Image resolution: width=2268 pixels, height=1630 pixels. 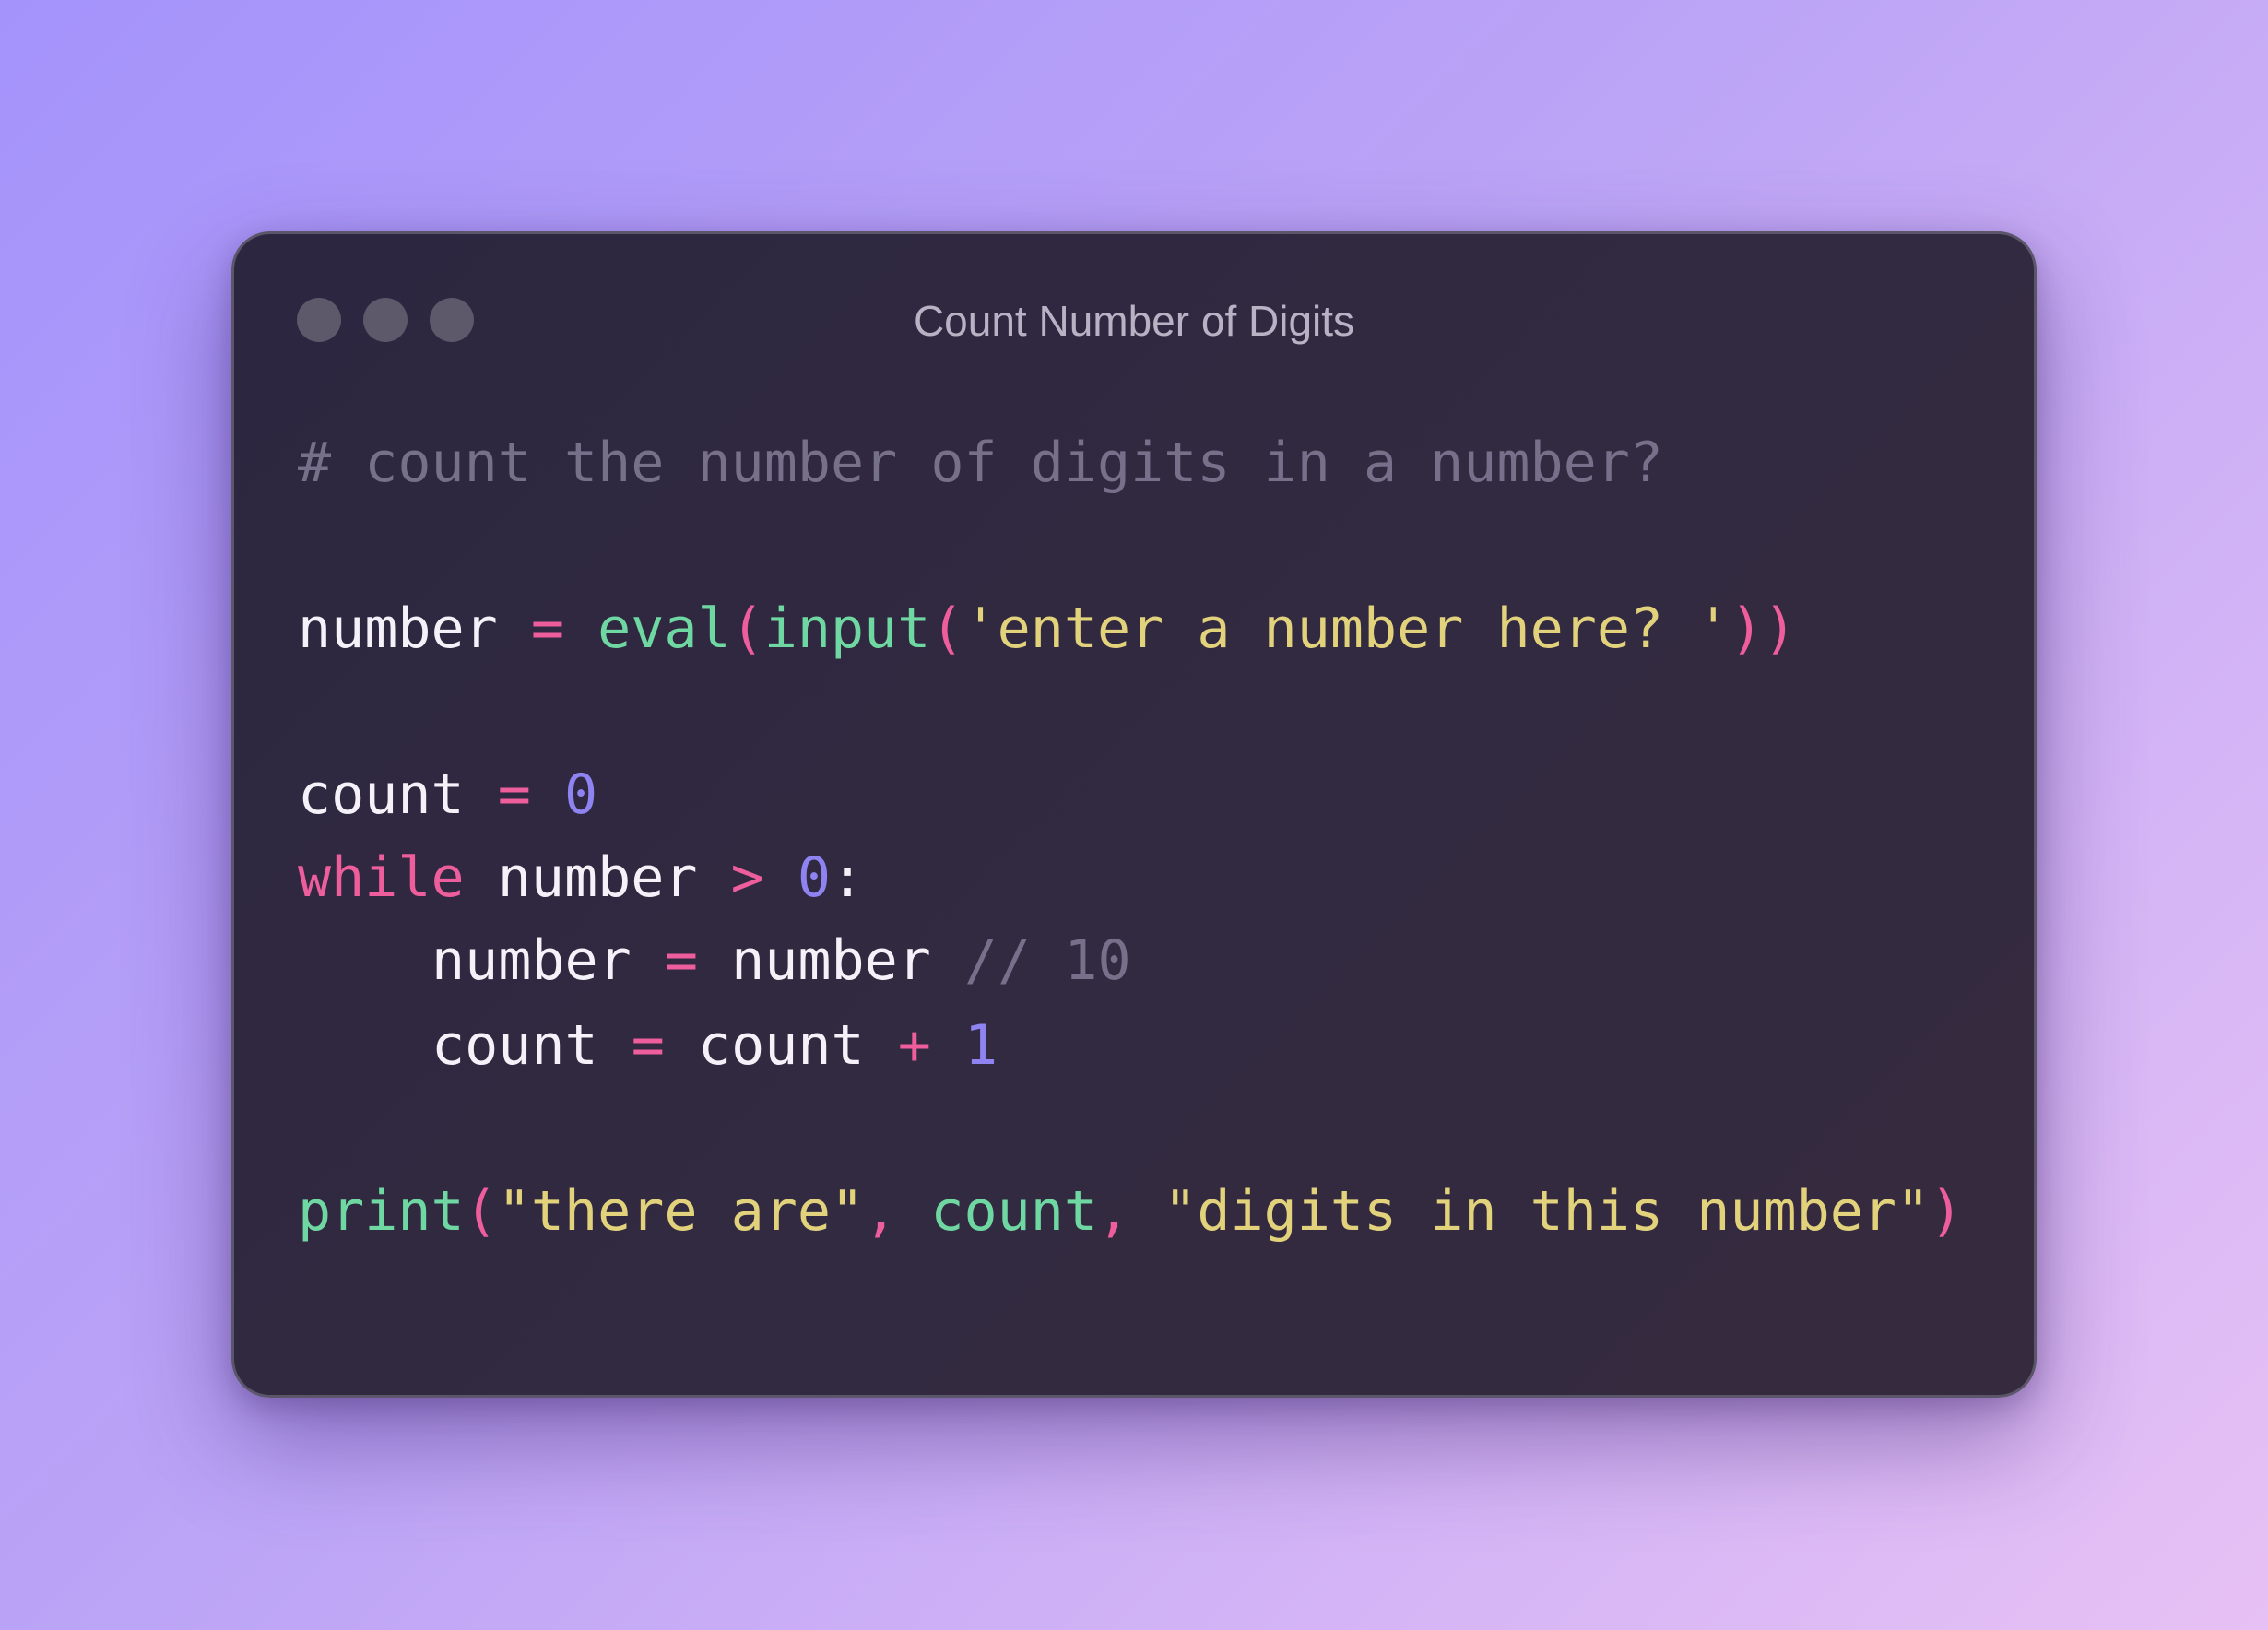 What do you see at coordinates (1134, 321) in the screenshot?
I see `window-title: Count Number of Digits` at bounding box center [1134, 321].